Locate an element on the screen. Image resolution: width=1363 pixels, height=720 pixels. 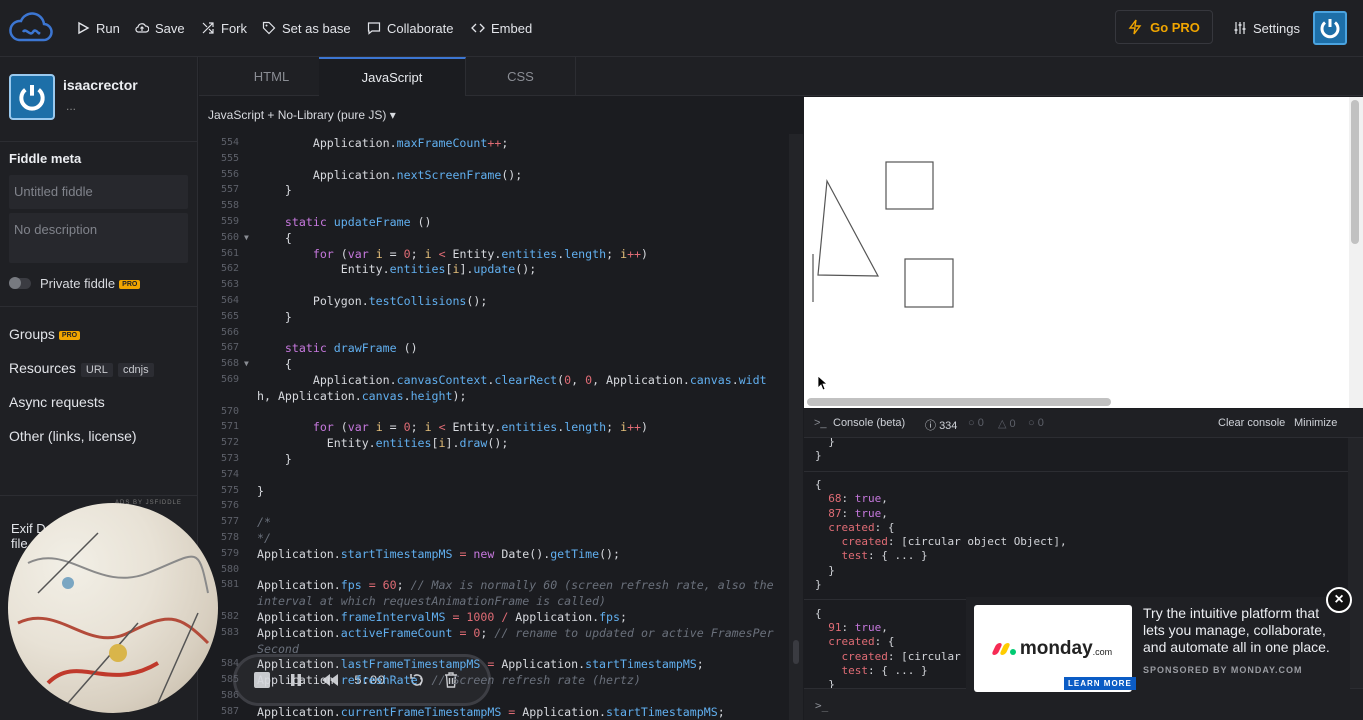
line-number: 565 is located at coordinates (229, 316).